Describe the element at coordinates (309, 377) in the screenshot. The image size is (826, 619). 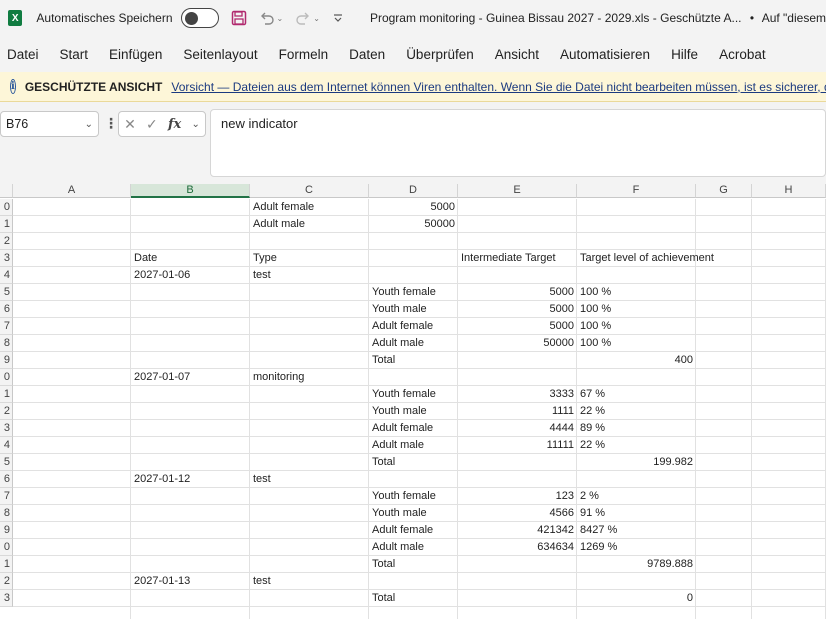
I see `cell-c: monitoring` at that location.